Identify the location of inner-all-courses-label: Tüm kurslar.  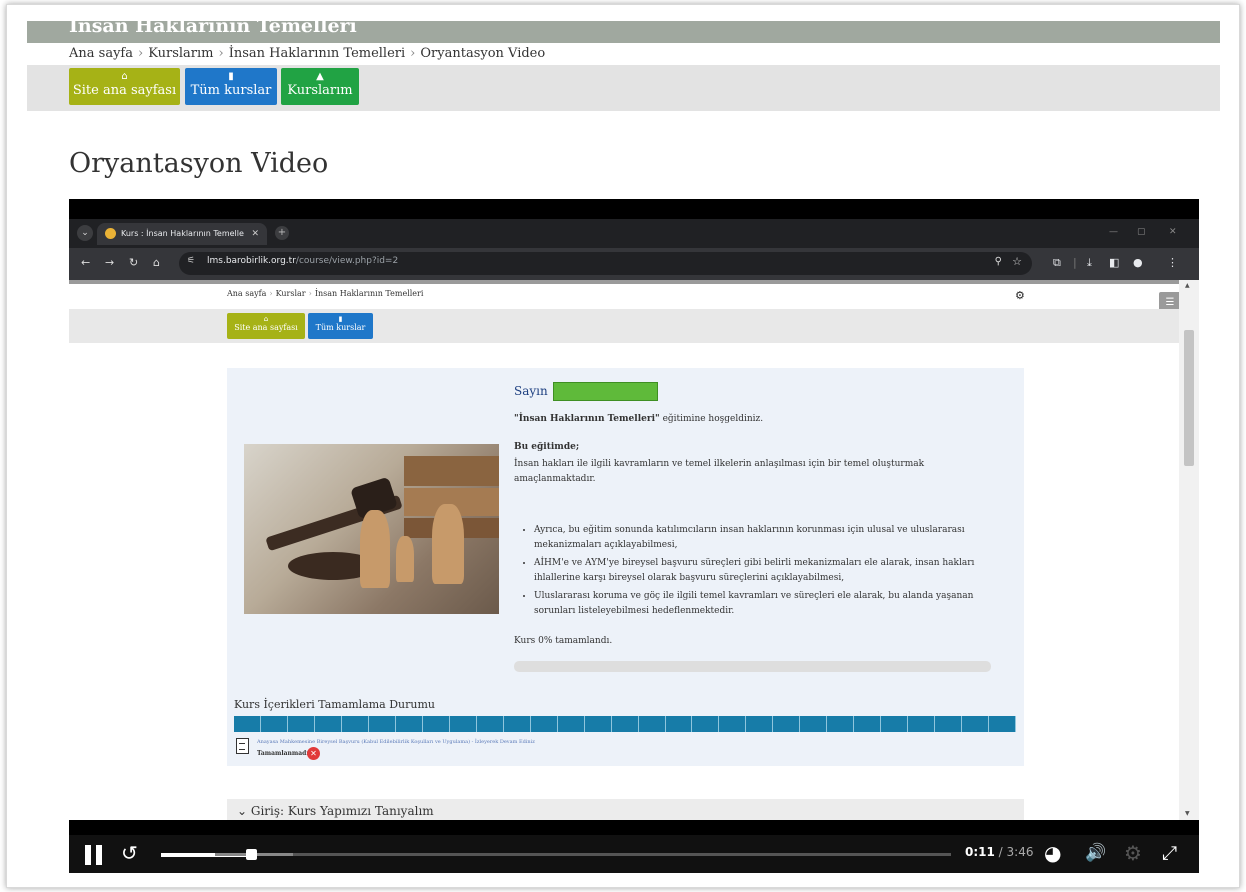
(340, 327).